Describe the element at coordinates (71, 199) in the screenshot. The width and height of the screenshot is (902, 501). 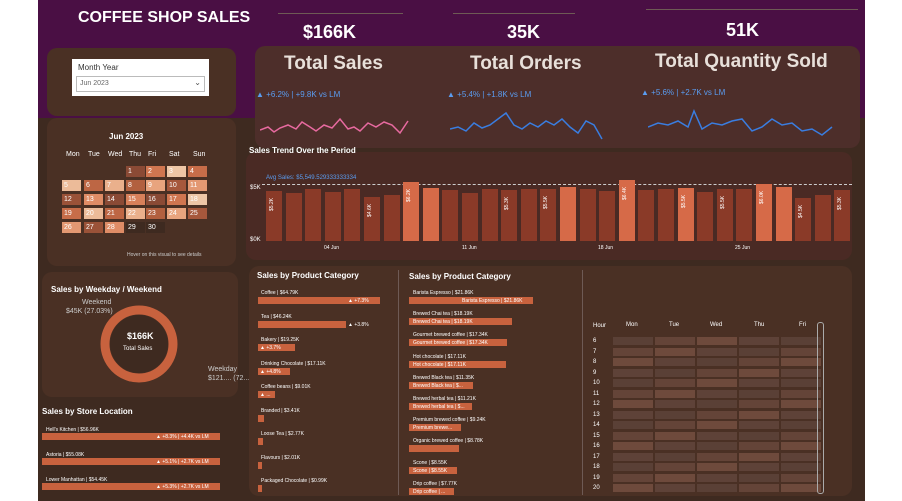
I see `calendar-date-12: 12` at that location.